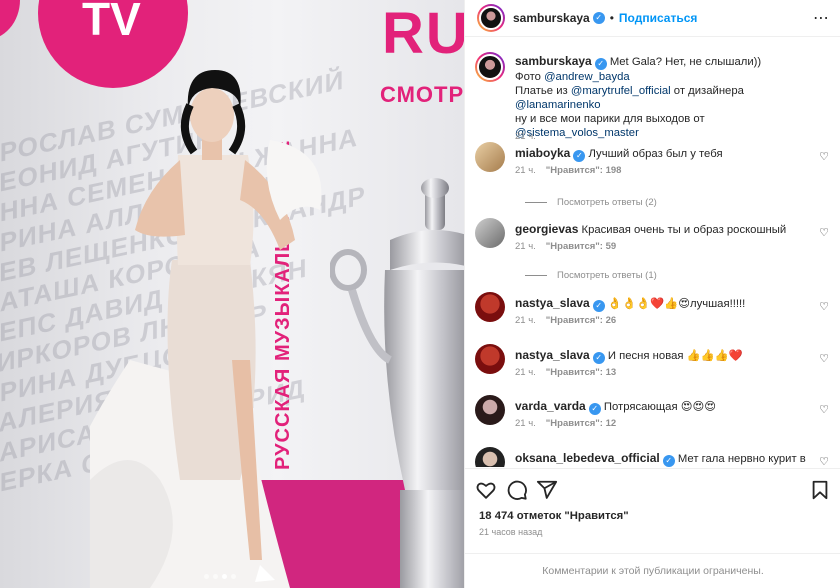 This screenshot has width=840, height=588. I want to click on view-replies-button: Посмотреть ответы (2), so click(591, 202).